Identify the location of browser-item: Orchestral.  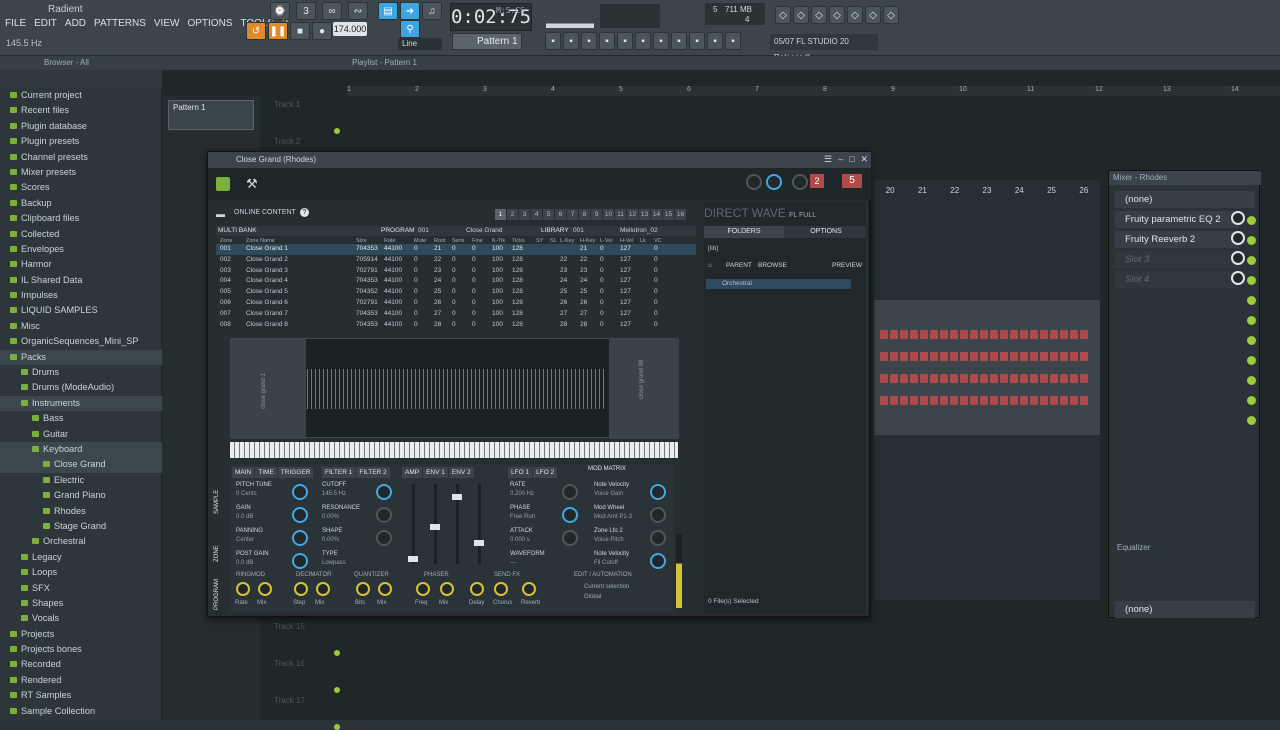
(81, 541).